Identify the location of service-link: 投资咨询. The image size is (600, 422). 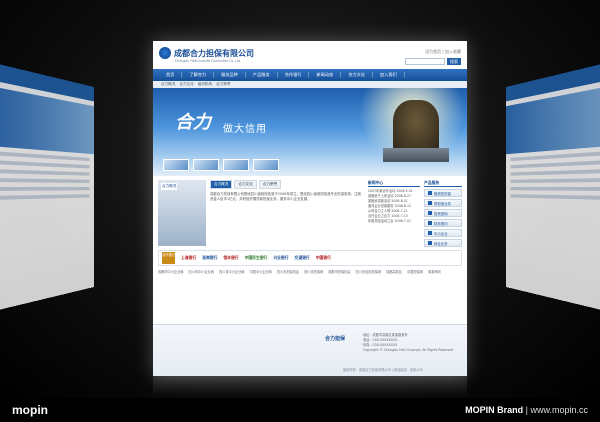
(443, 213).